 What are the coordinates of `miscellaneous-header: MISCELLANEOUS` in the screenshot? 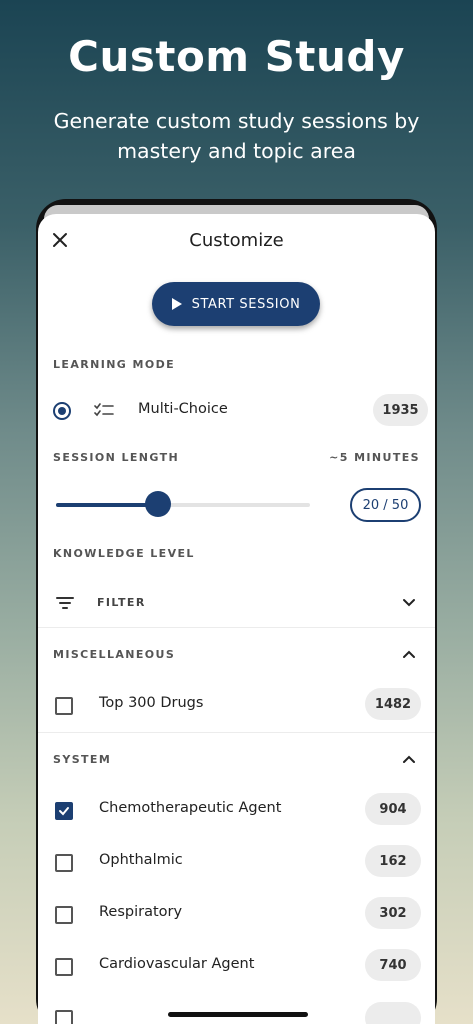 It's located at (236, 654).